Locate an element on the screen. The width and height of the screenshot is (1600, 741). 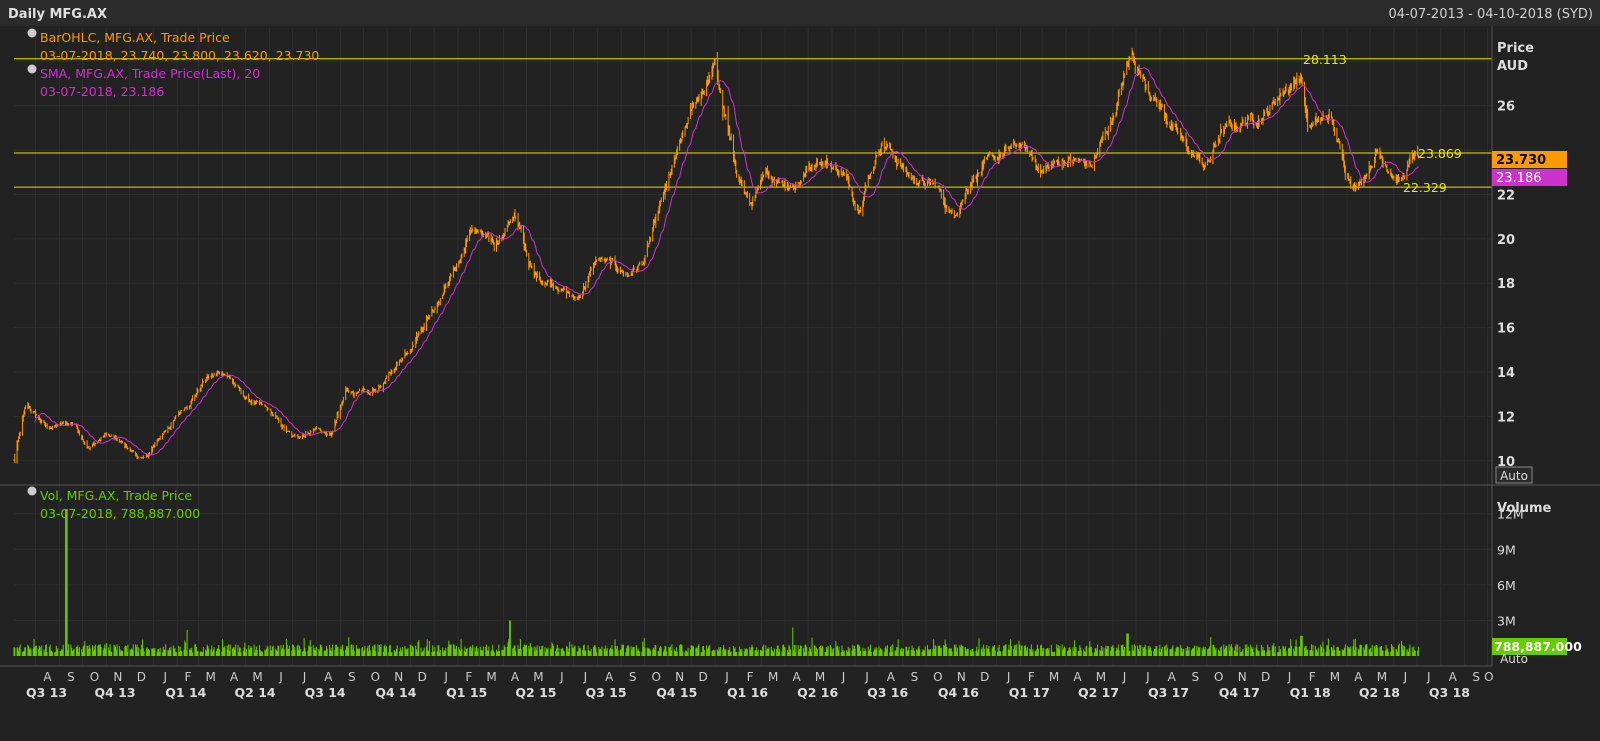
volume-tick-label: 12M is located at coordinates (1510, 514).